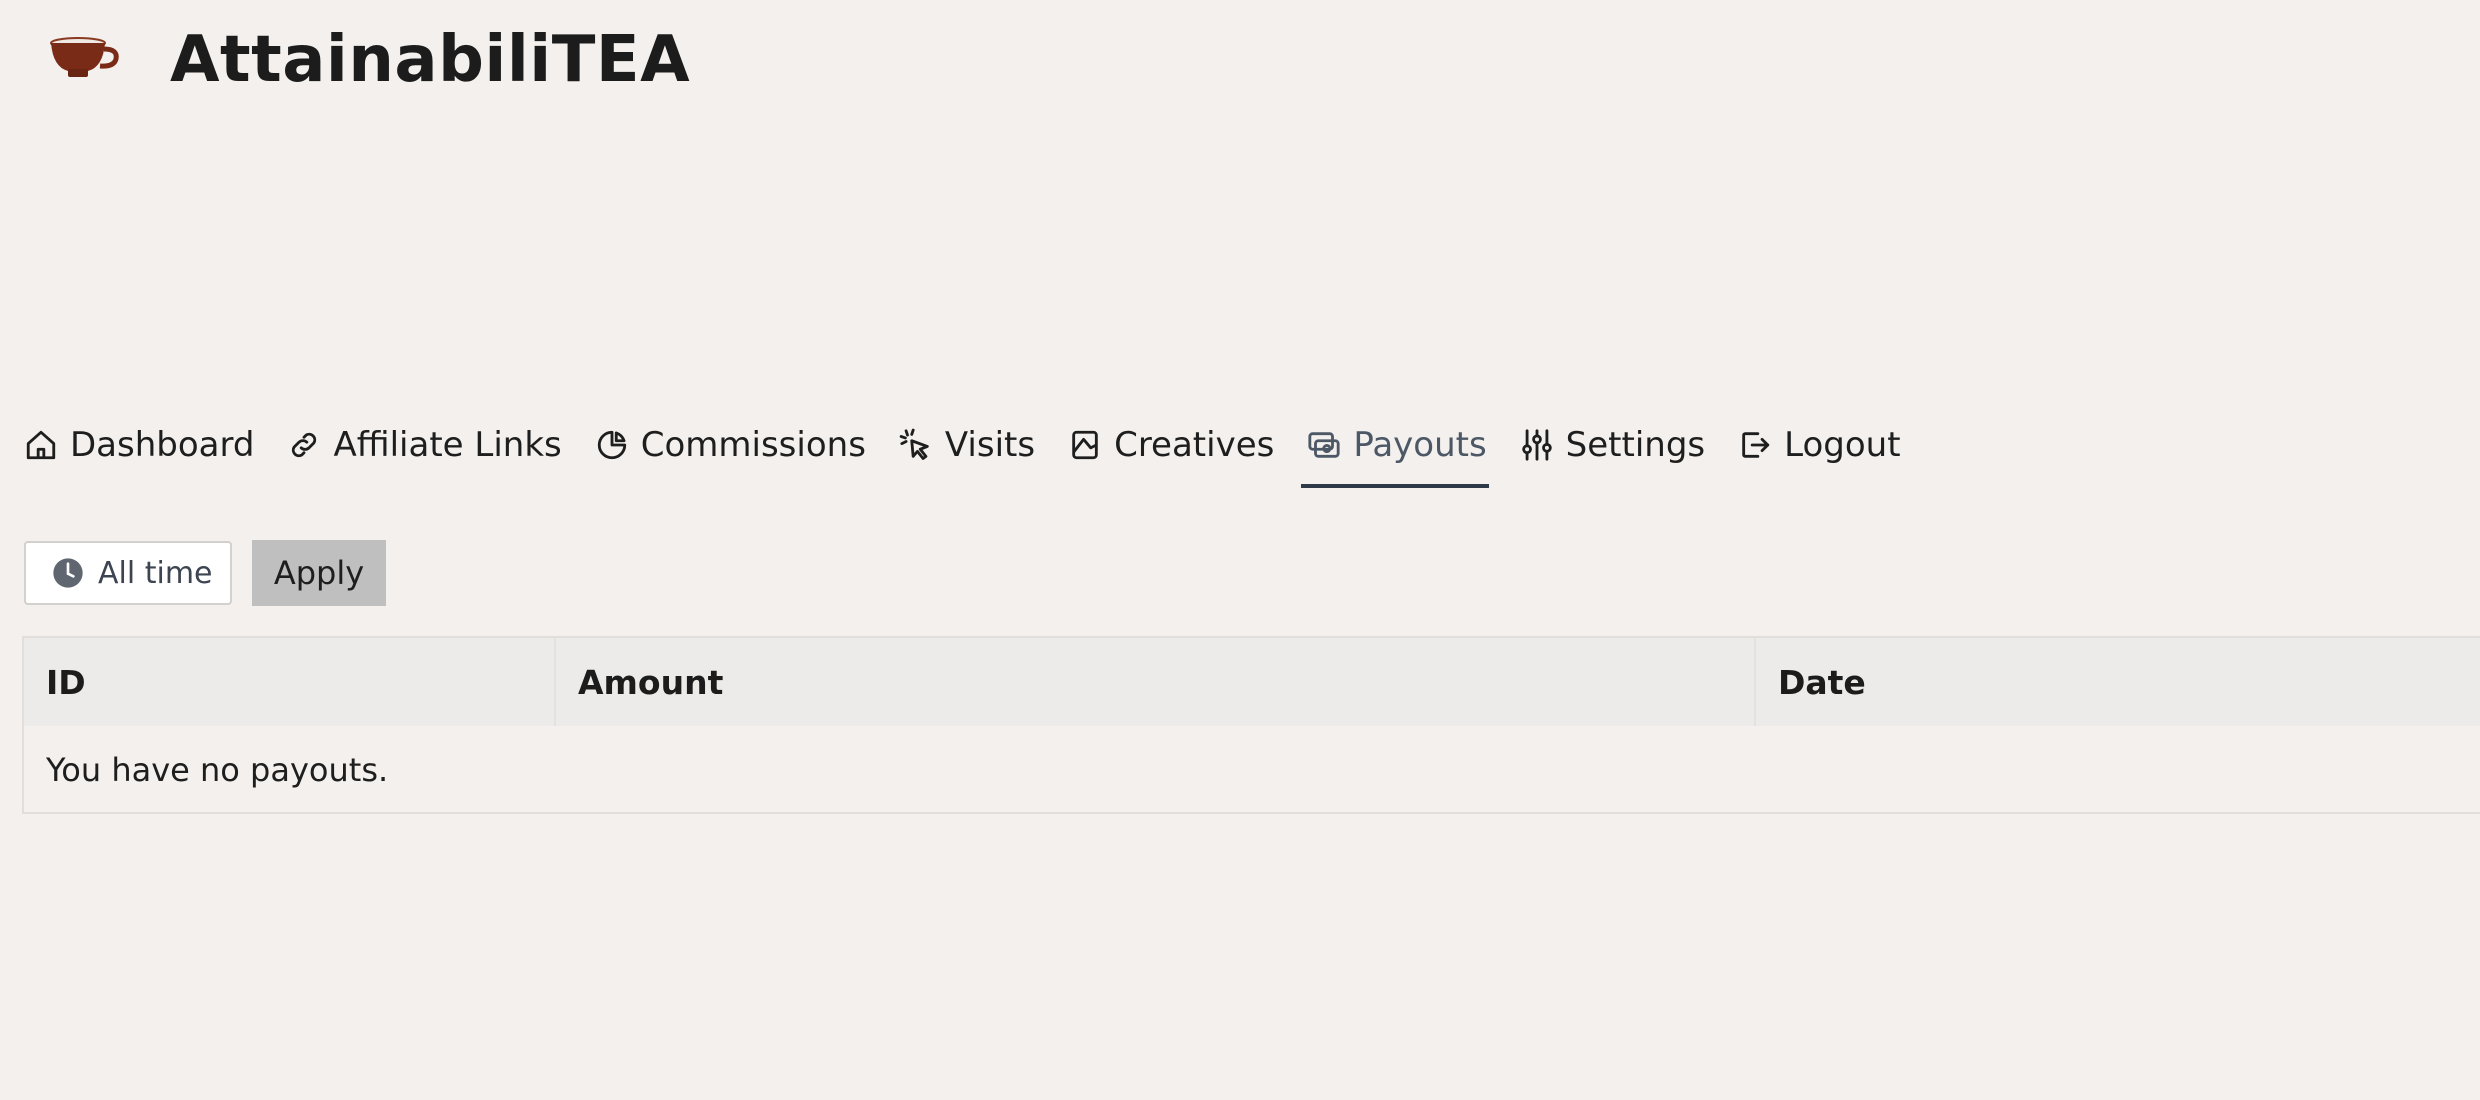  I want to click on nav-item-label: Affiliate Links, so click(447, 445).